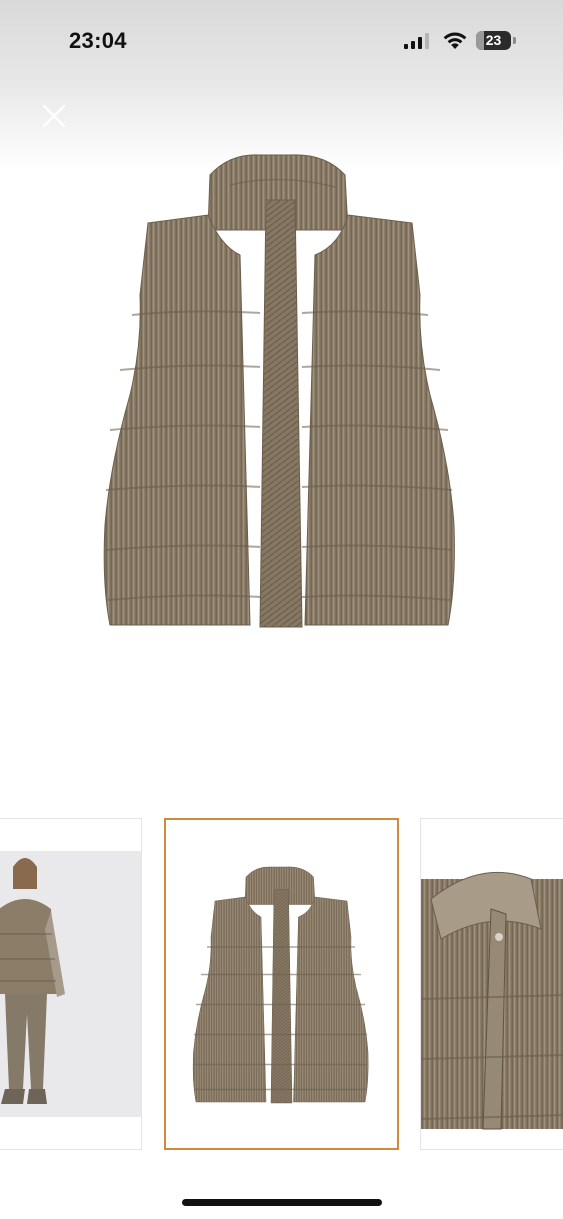 The width and height of the screenshot is (563, 1219). Describe the element at coordinates (493, 40) in the screenshot. I see `battery-percent: 23` at that location.